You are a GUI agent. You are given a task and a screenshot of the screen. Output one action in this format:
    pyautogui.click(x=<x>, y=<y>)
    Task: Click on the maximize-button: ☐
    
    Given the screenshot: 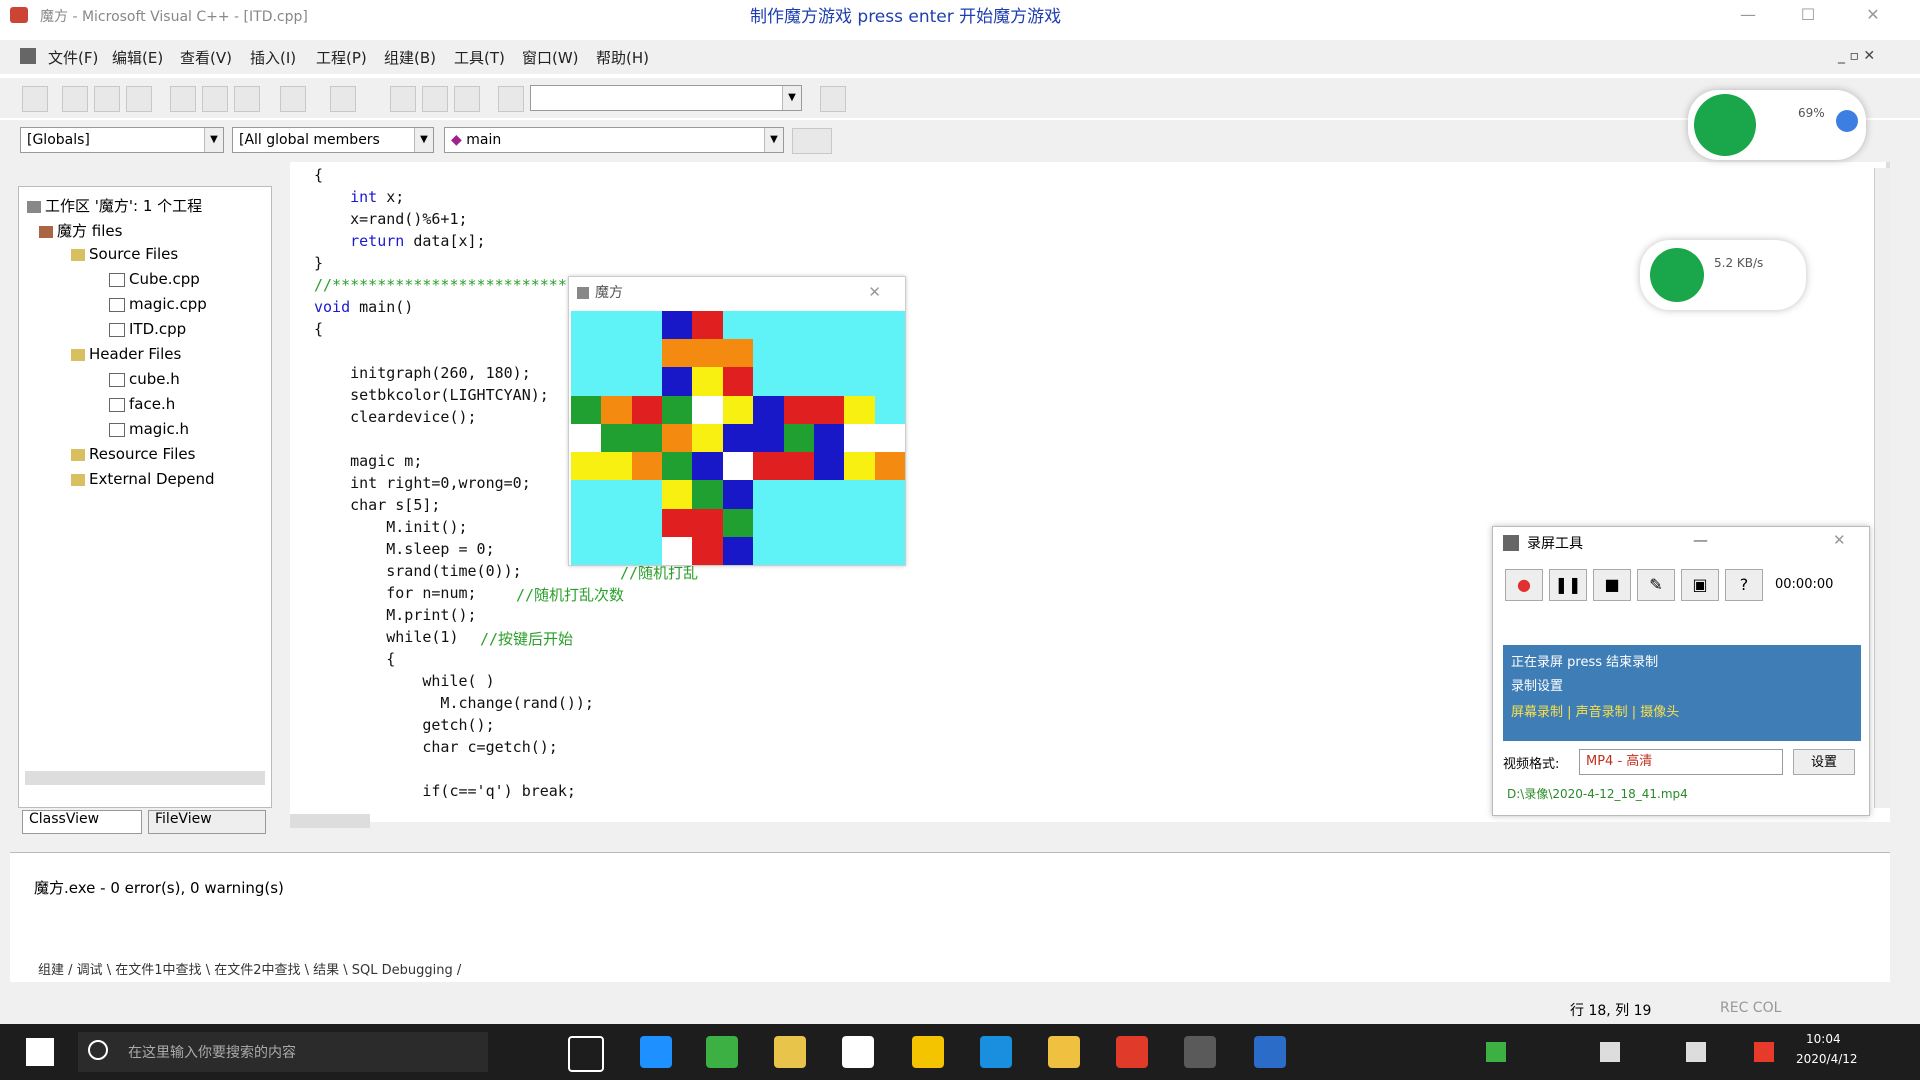 What is the action you would take?
    pyautogui.click(x=1808, y=15)
    